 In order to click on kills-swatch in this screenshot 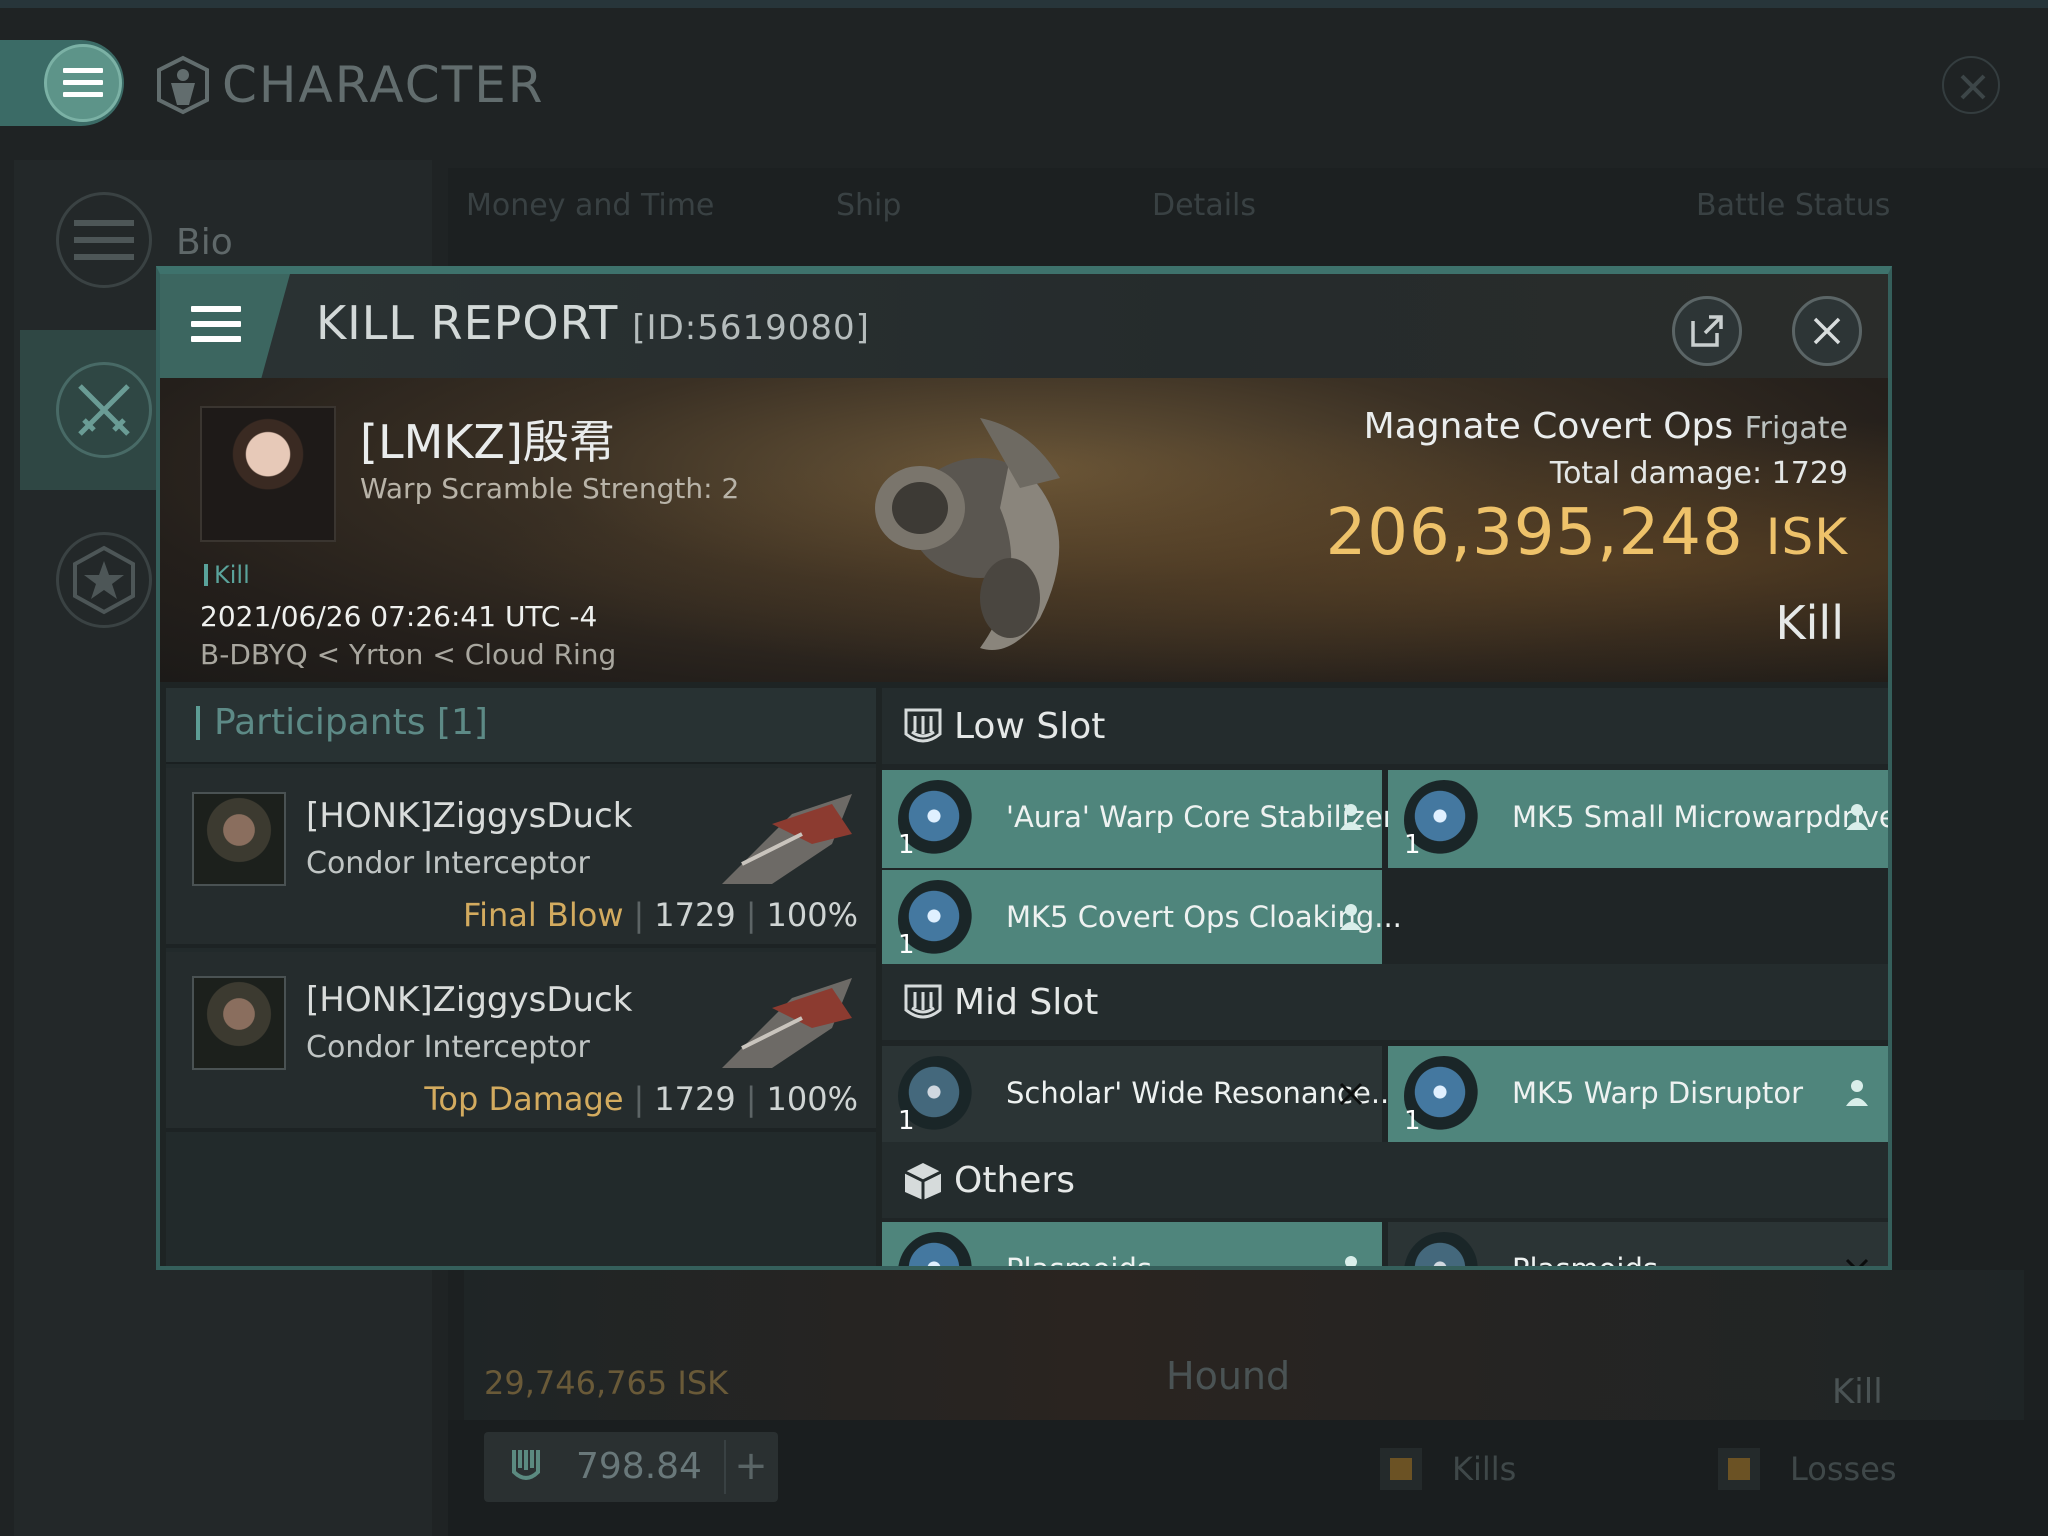, I will do `click(1401, 1469)`.